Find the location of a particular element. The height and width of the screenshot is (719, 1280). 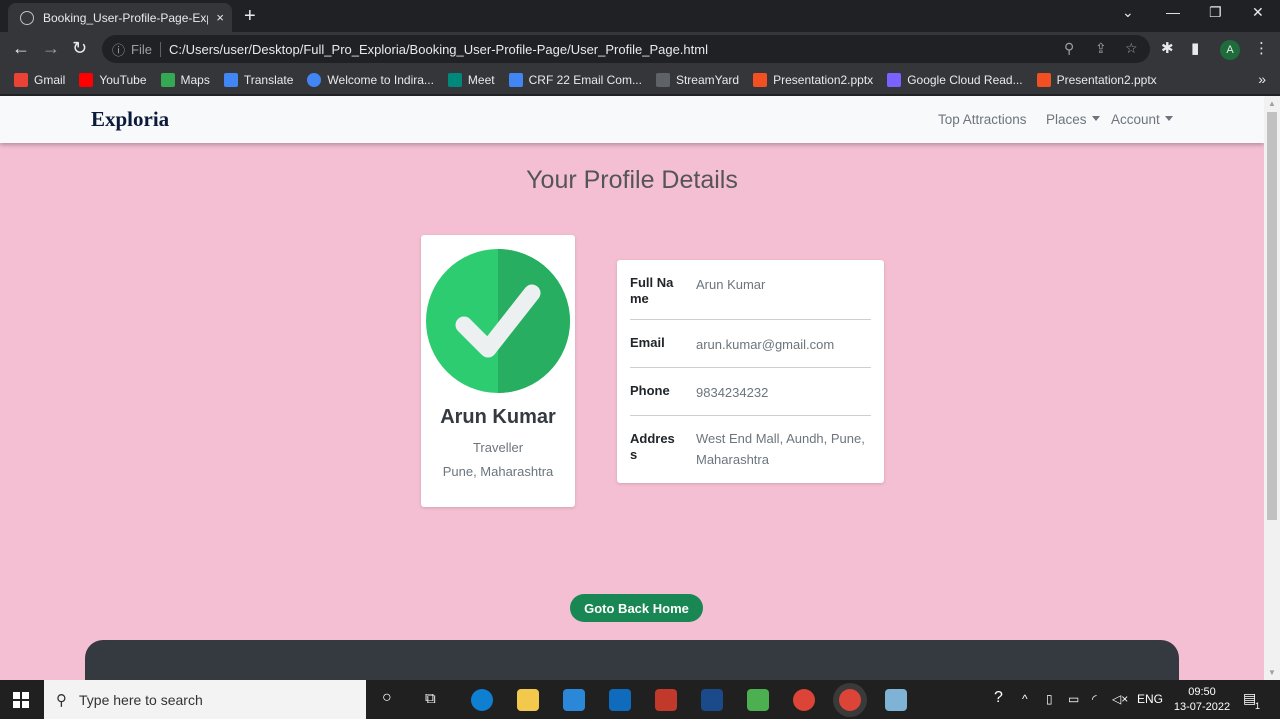

email-label: Email is located at coordinates (647, 342).